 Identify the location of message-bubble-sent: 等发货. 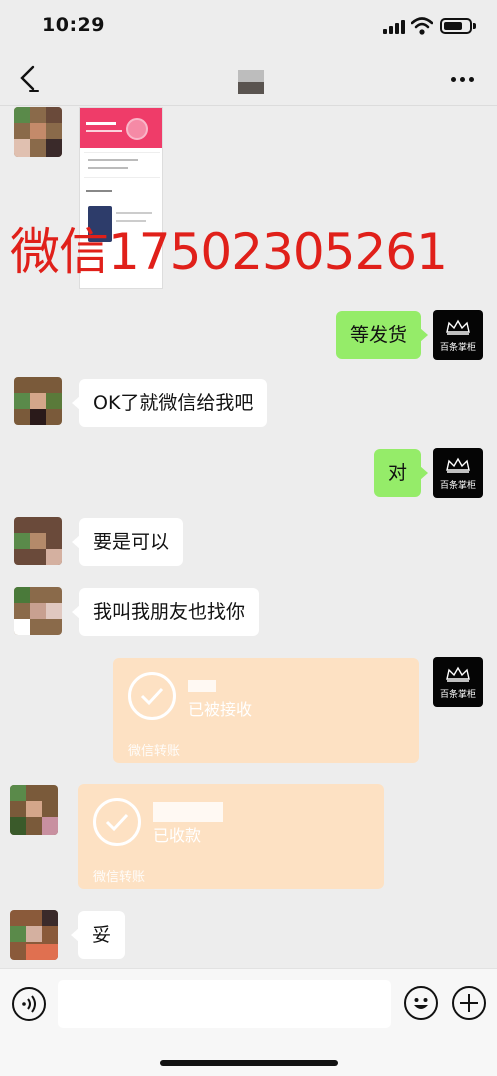
(382, 335).